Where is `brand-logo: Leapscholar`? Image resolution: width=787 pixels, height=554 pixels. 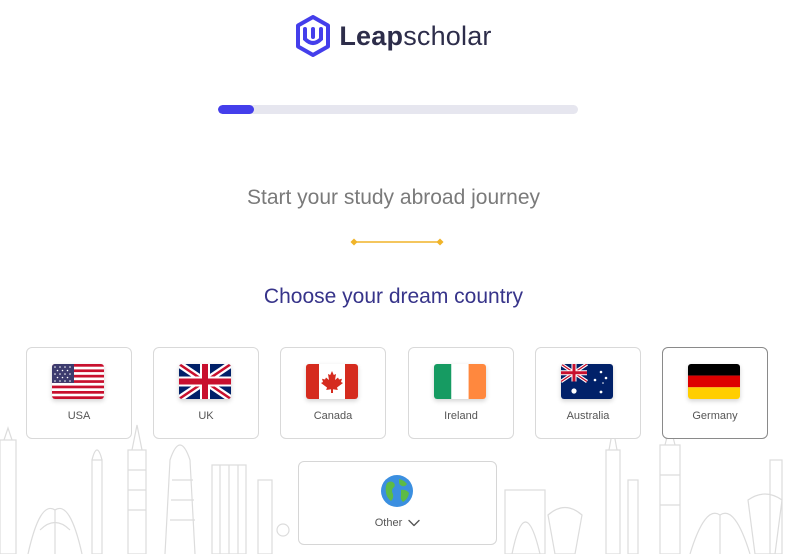 brand-logo: Leapscholar is located at coordinates (393, 36).